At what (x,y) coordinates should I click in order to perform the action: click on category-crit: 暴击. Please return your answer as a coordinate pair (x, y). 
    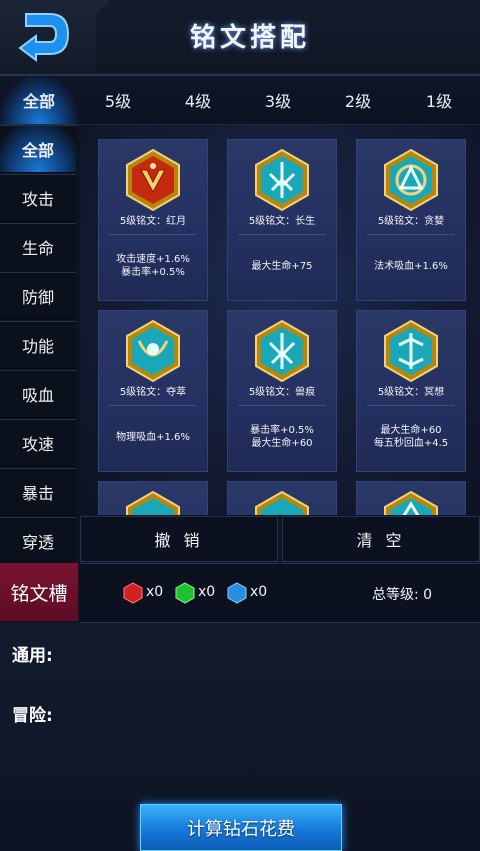
    Looking at the image, I should click on (38, 492).